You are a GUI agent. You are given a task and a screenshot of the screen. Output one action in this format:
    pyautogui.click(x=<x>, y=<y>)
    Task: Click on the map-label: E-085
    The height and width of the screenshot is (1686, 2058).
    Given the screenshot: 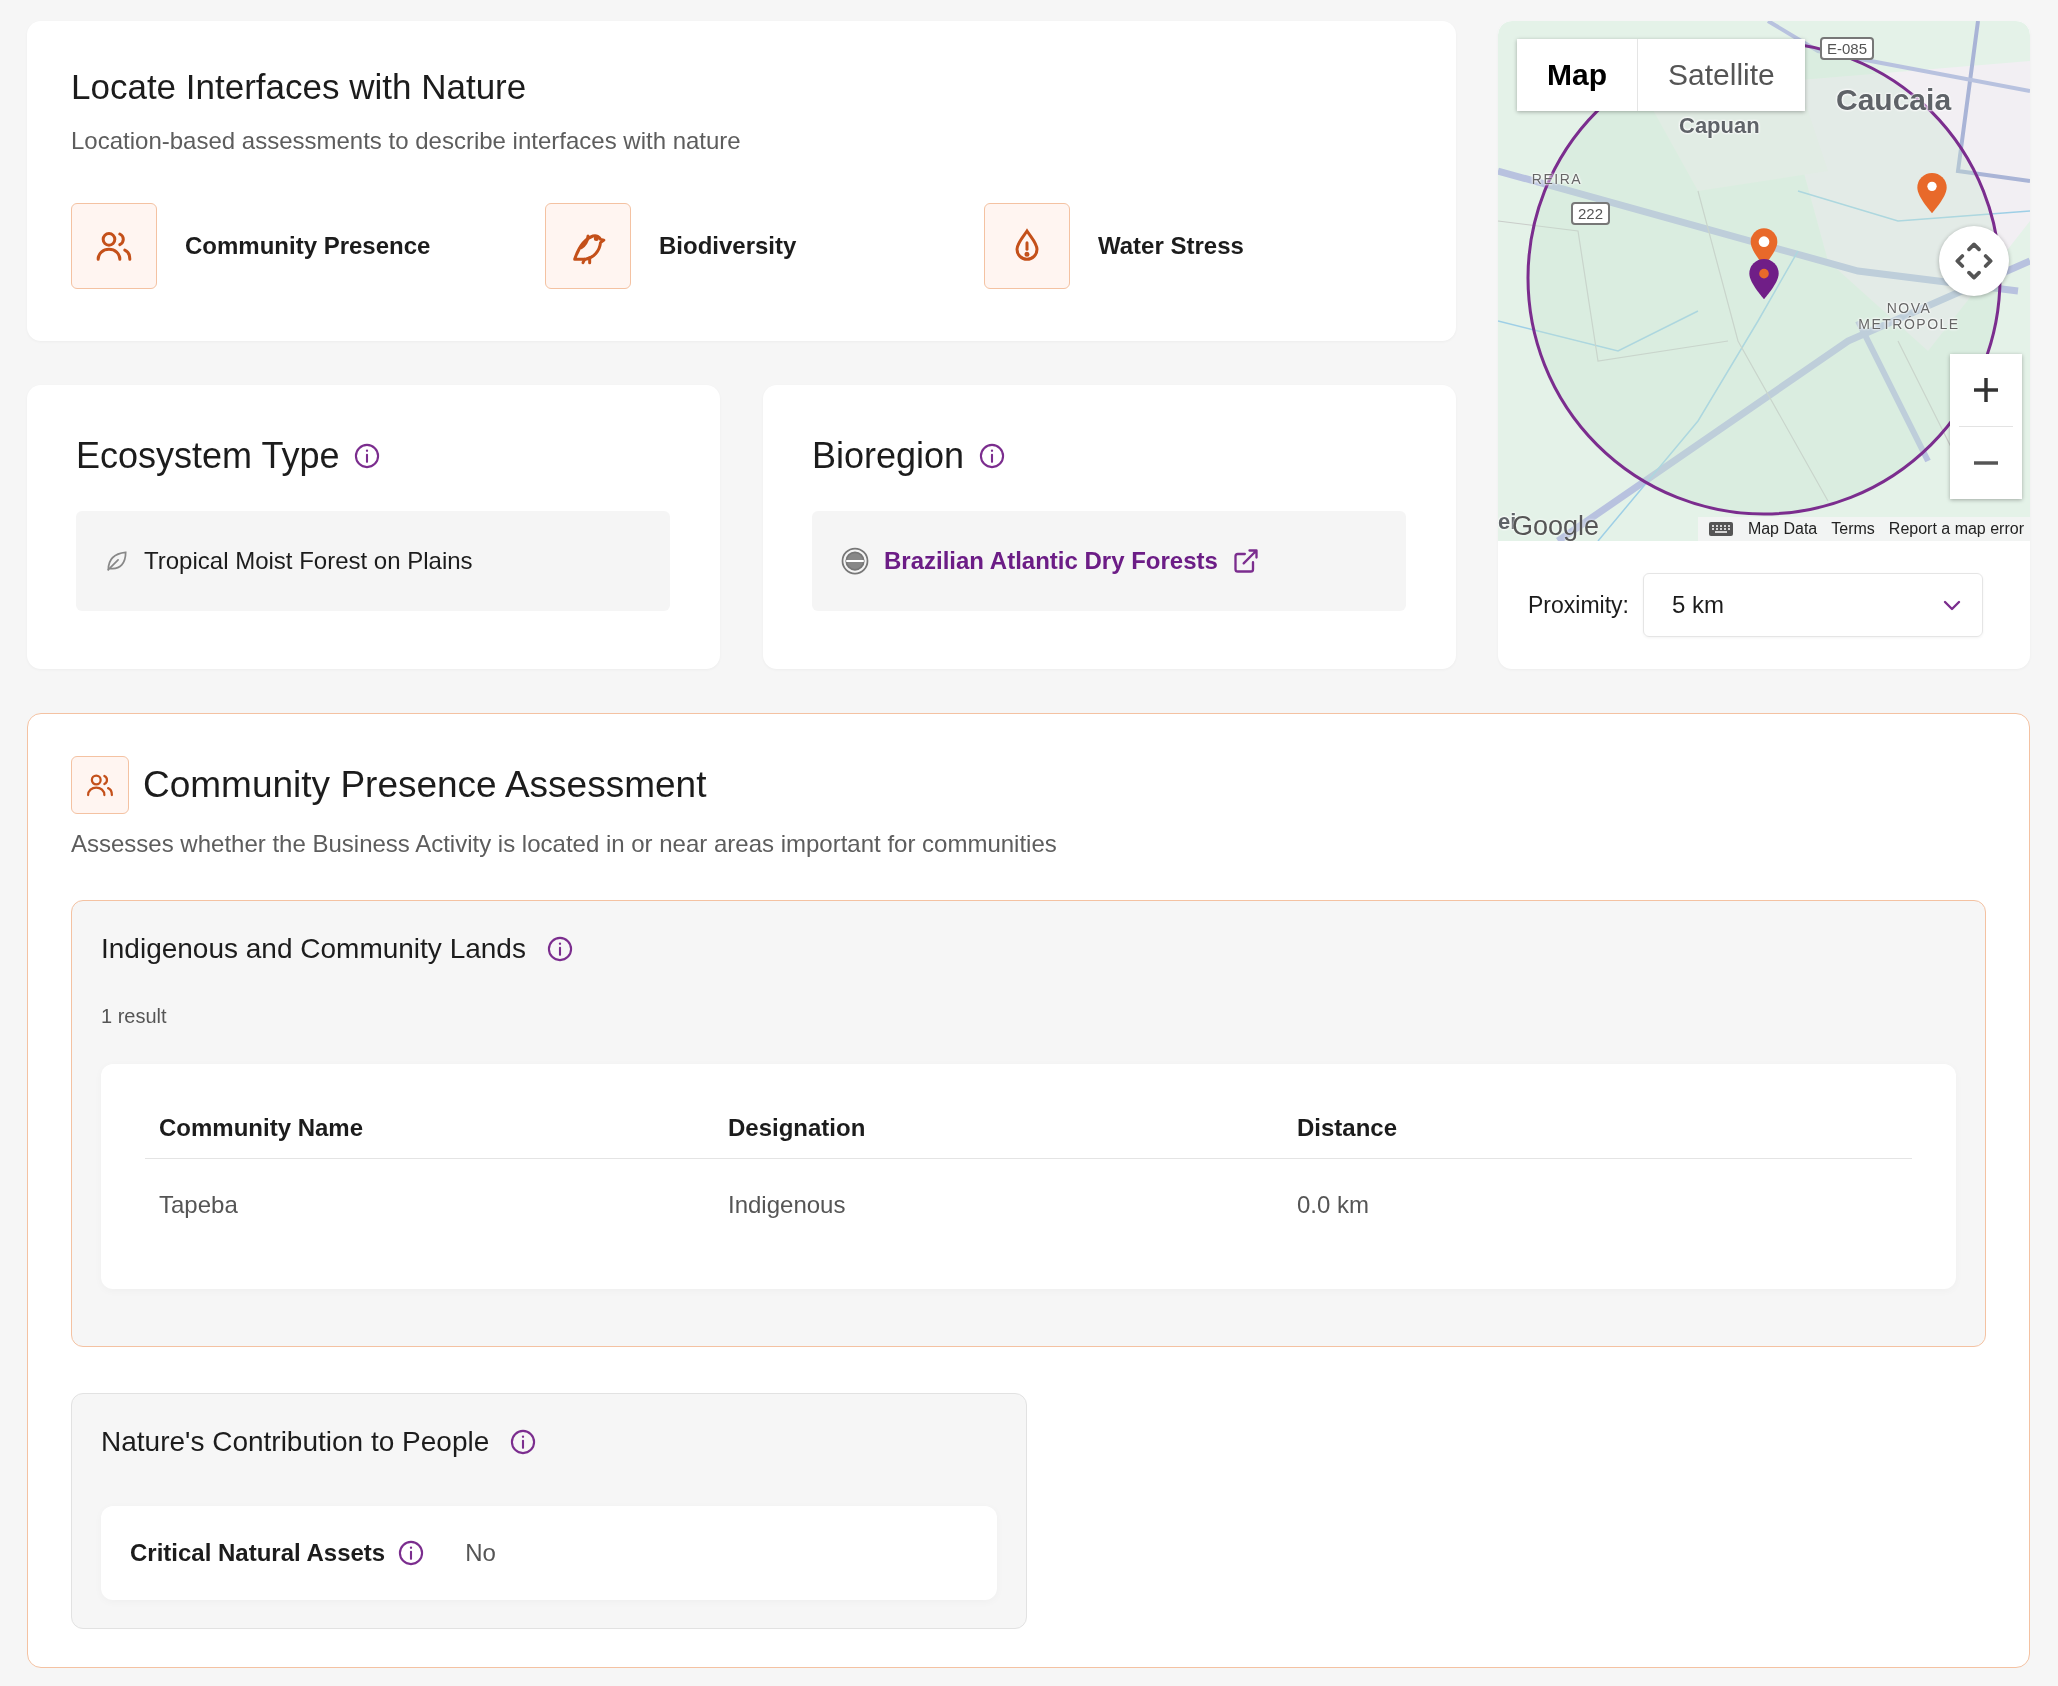 What is the action you would take?
    pyautogui.click(x=1847, y=48)
    